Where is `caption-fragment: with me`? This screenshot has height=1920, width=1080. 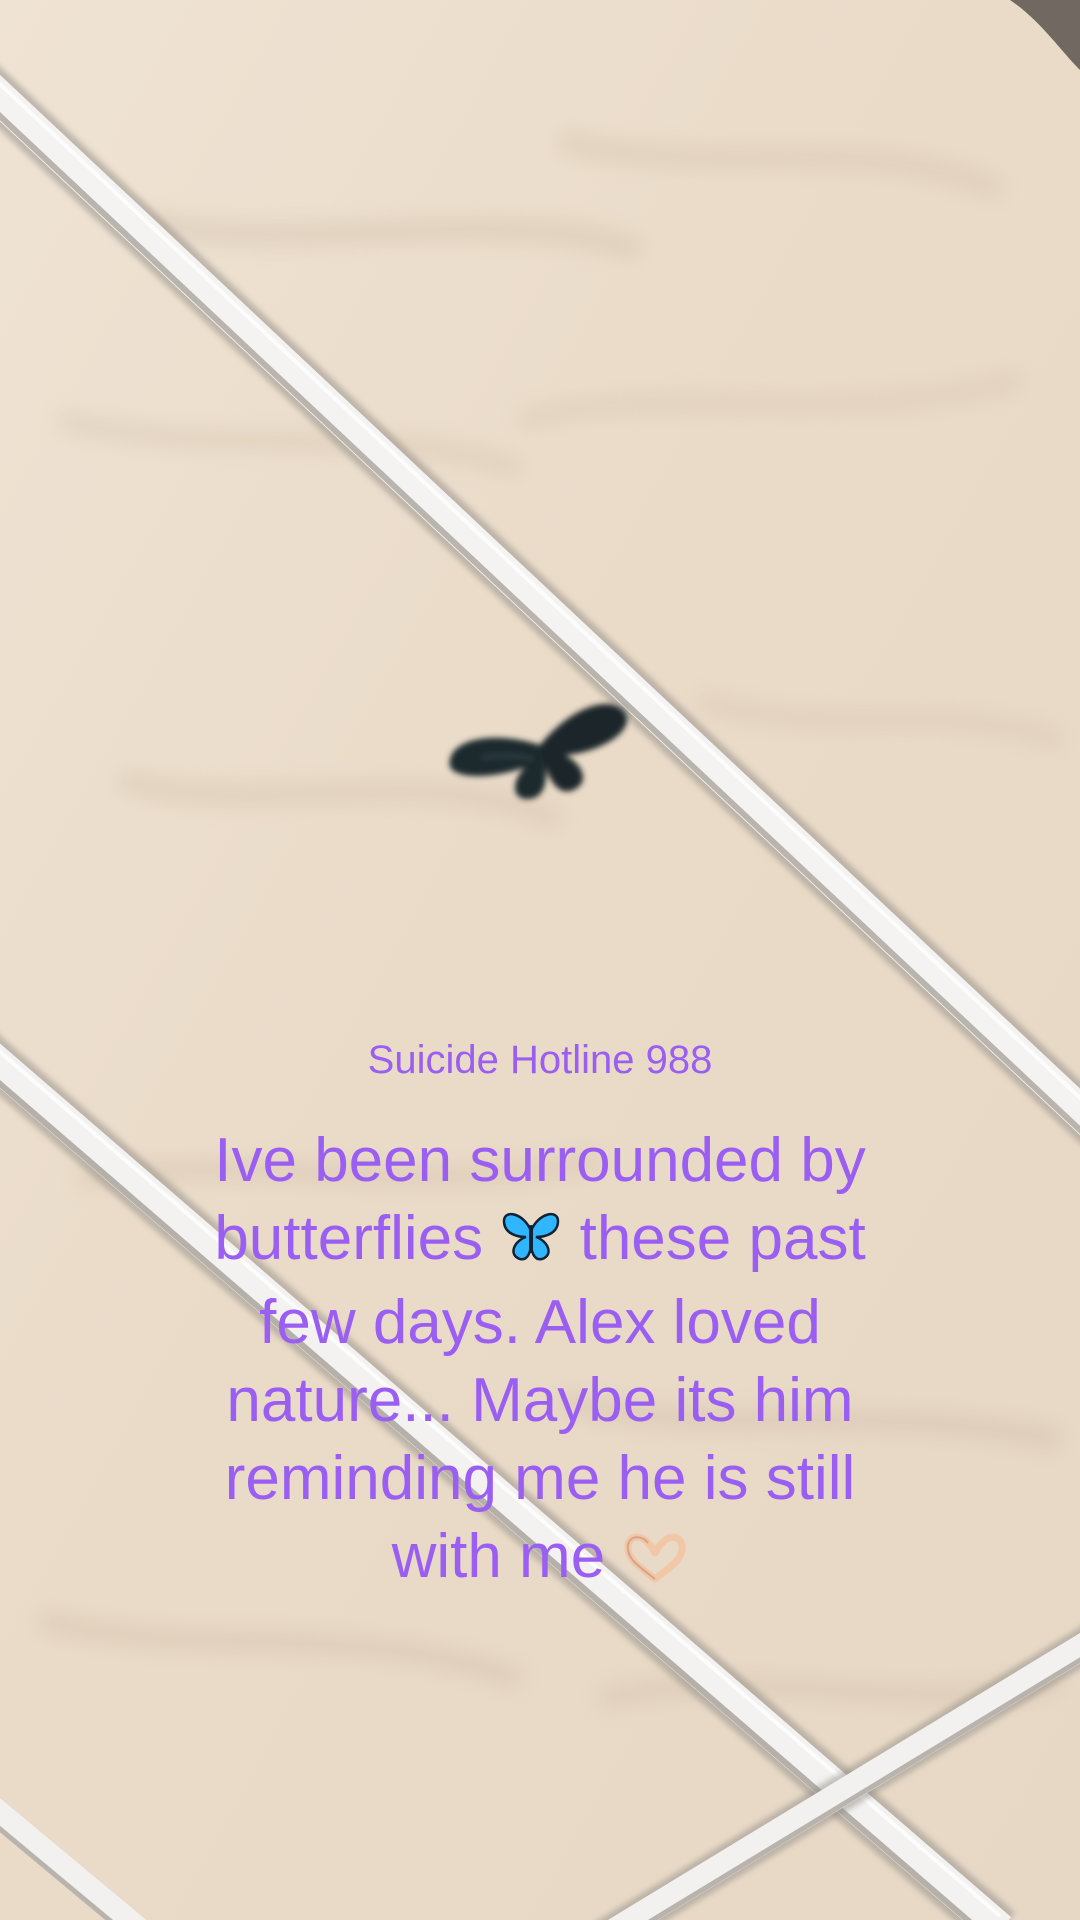 caption-fragment: with me is located at coordinates (498, 1556).